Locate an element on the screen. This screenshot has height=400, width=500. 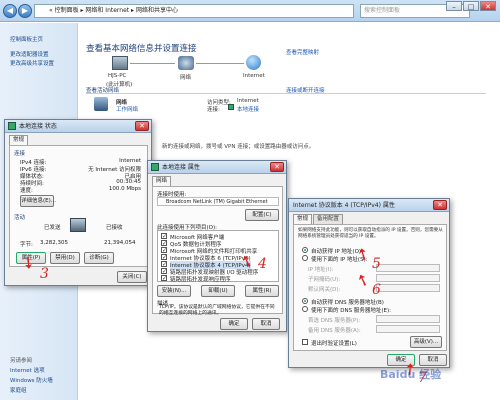
preferred-dns-label: 首选 DNS 服务器(P): is located at coordinates (334, 321).